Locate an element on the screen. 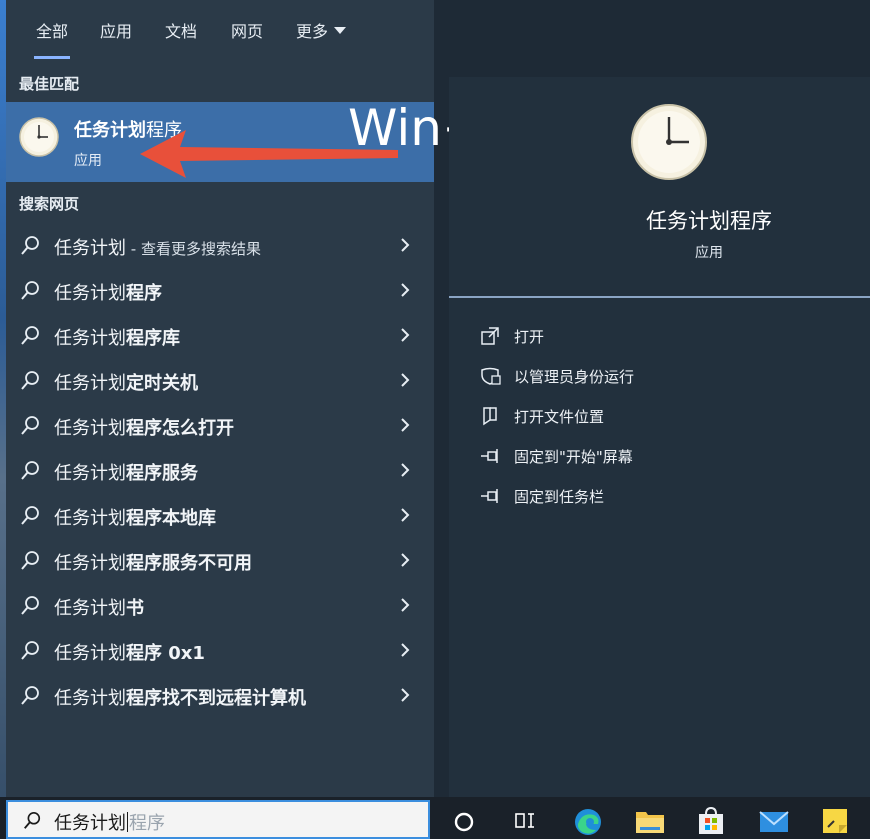 The height and width of the screenshot is (839, 870). tab-web: 网页 is located at coordinates (247, 30).